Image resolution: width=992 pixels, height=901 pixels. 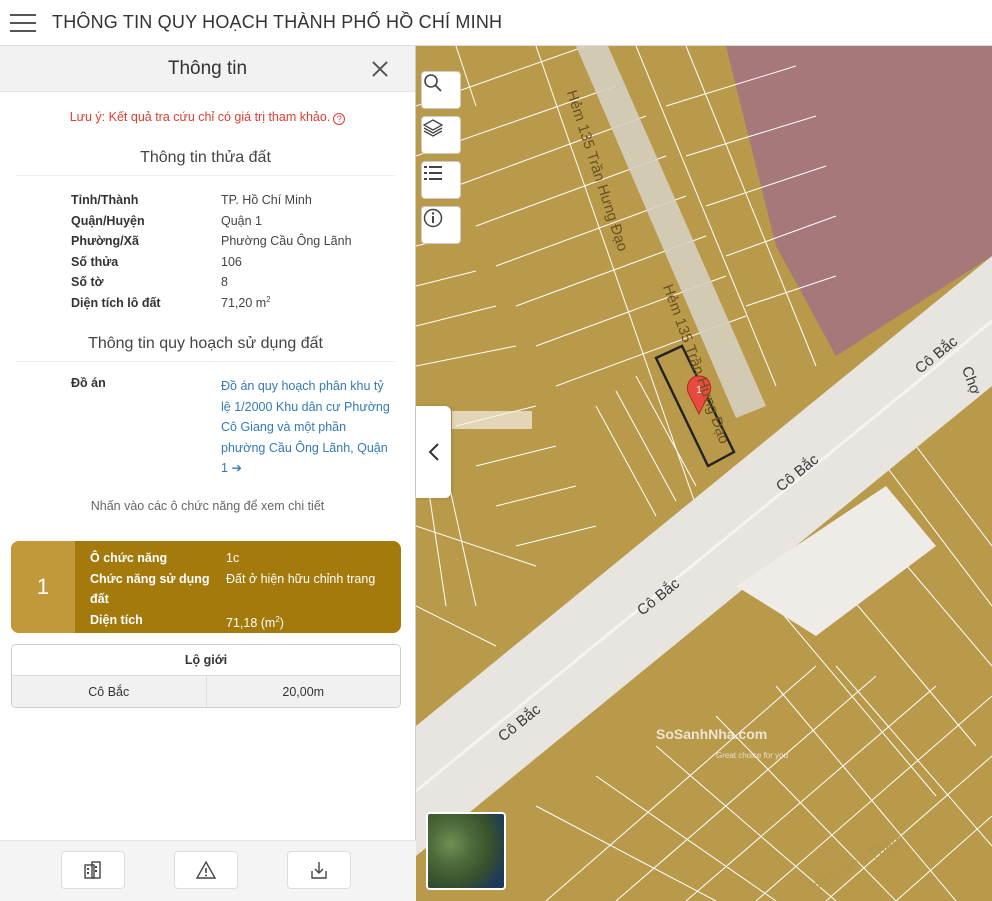 I want to click on watermark-tagline: Great choice for you, so click(x=752, y=755).